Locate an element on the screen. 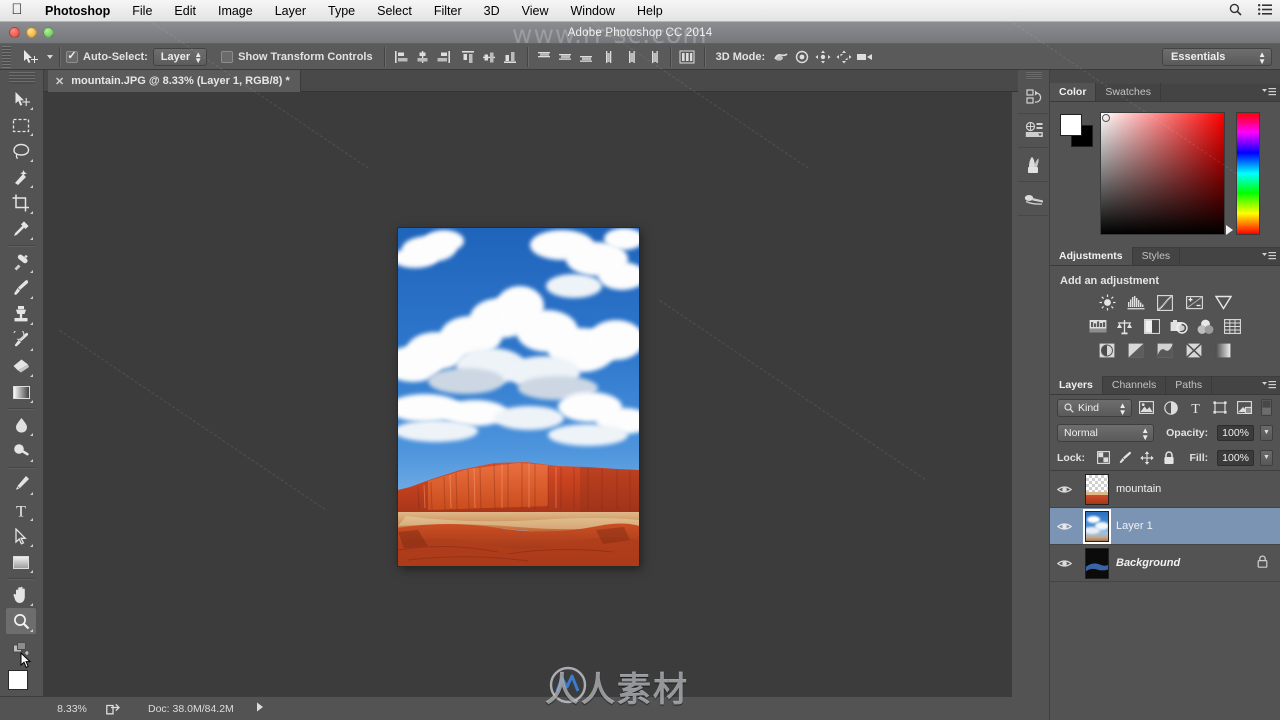 The width and height of the screenshot is (1280, 720). hue-slider-marker is located at coordinates (1229, 230).